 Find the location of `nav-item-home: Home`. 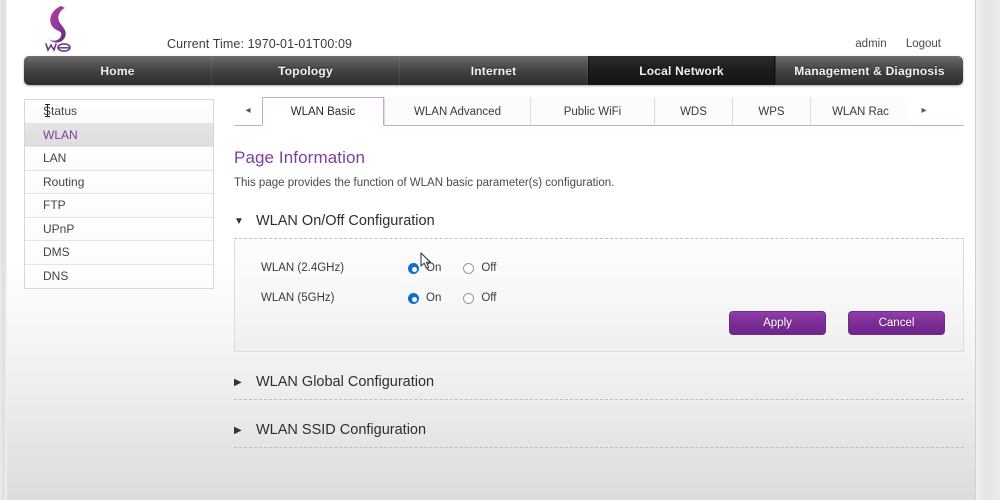

nav-item-home: Home is located at coordinates (118, 70).